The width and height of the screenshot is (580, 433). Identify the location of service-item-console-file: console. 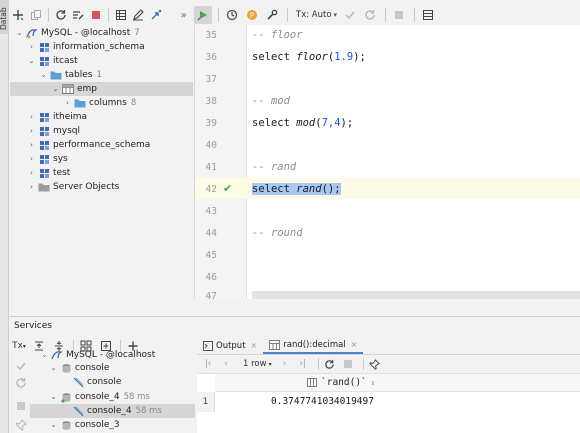
(112, 382).